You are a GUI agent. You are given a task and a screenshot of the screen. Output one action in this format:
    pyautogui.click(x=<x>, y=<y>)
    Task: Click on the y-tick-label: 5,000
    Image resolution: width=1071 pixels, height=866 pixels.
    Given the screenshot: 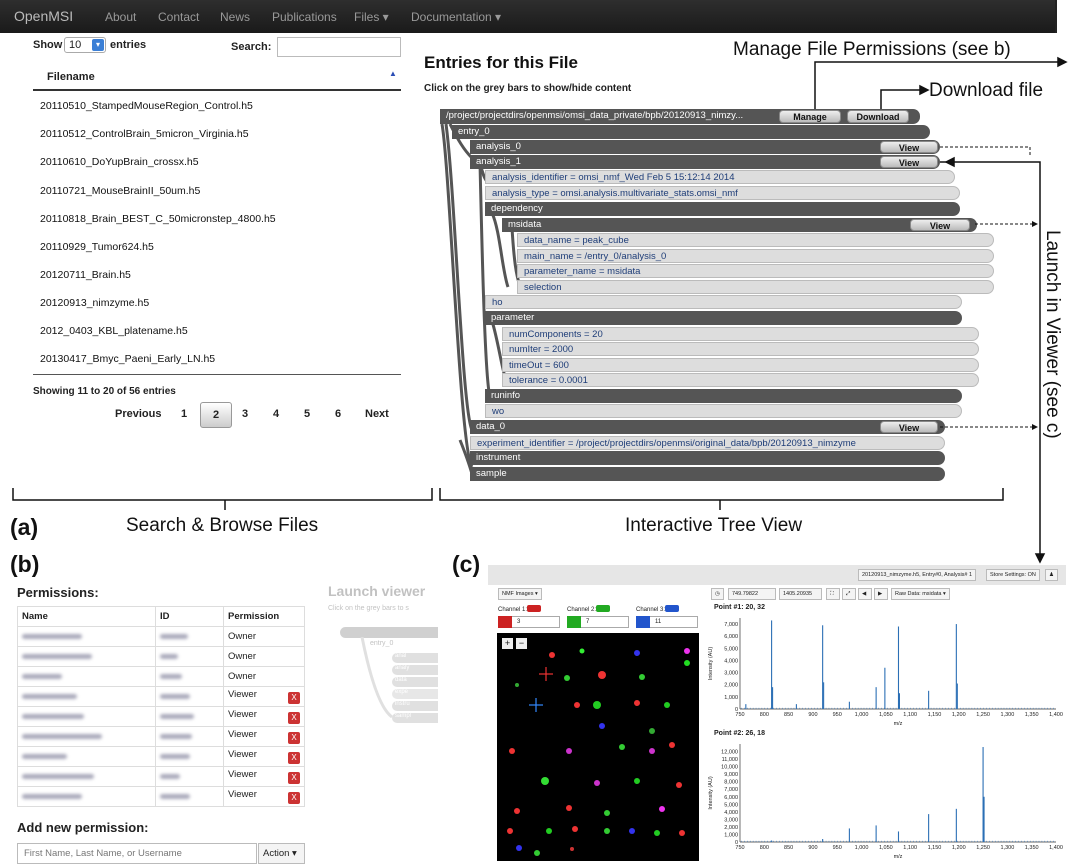 What is the action you would take?
    pyautogui.click(x=731, y=649)
    